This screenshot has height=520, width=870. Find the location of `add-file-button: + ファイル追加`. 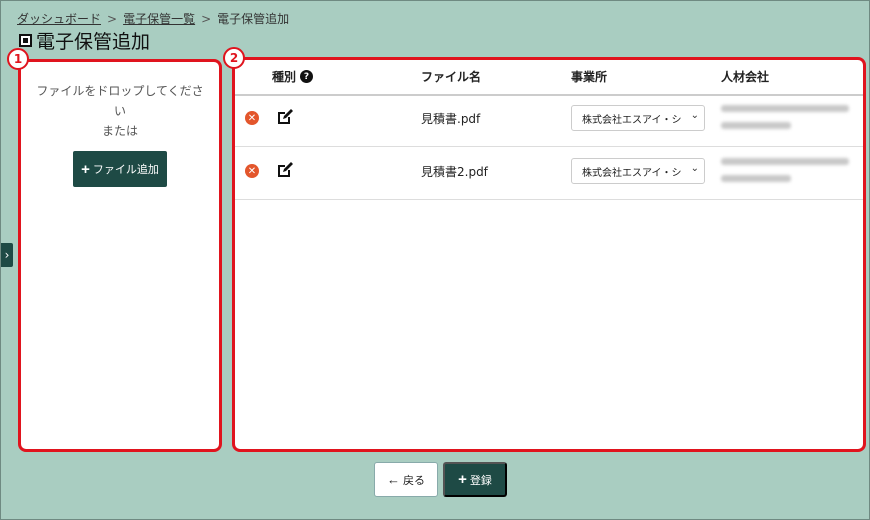

add-file-button: + ファイル追加 is located at coordinates (120, 169).